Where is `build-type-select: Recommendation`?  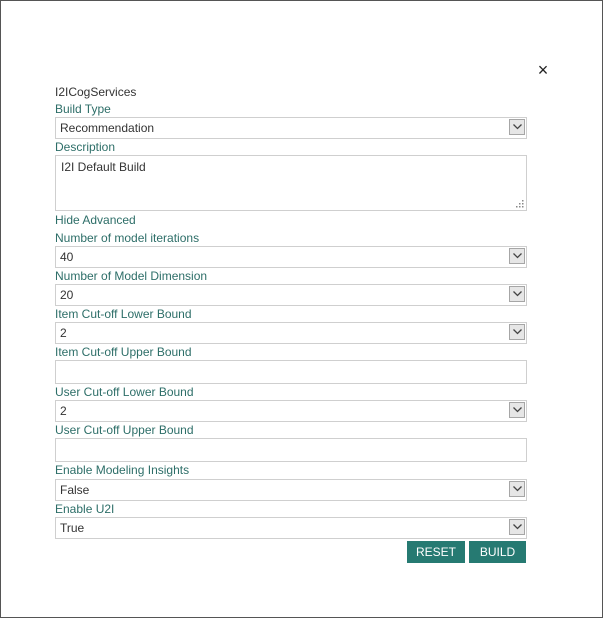
build-type-select: Recommendation is located at coordinates (291, 128).